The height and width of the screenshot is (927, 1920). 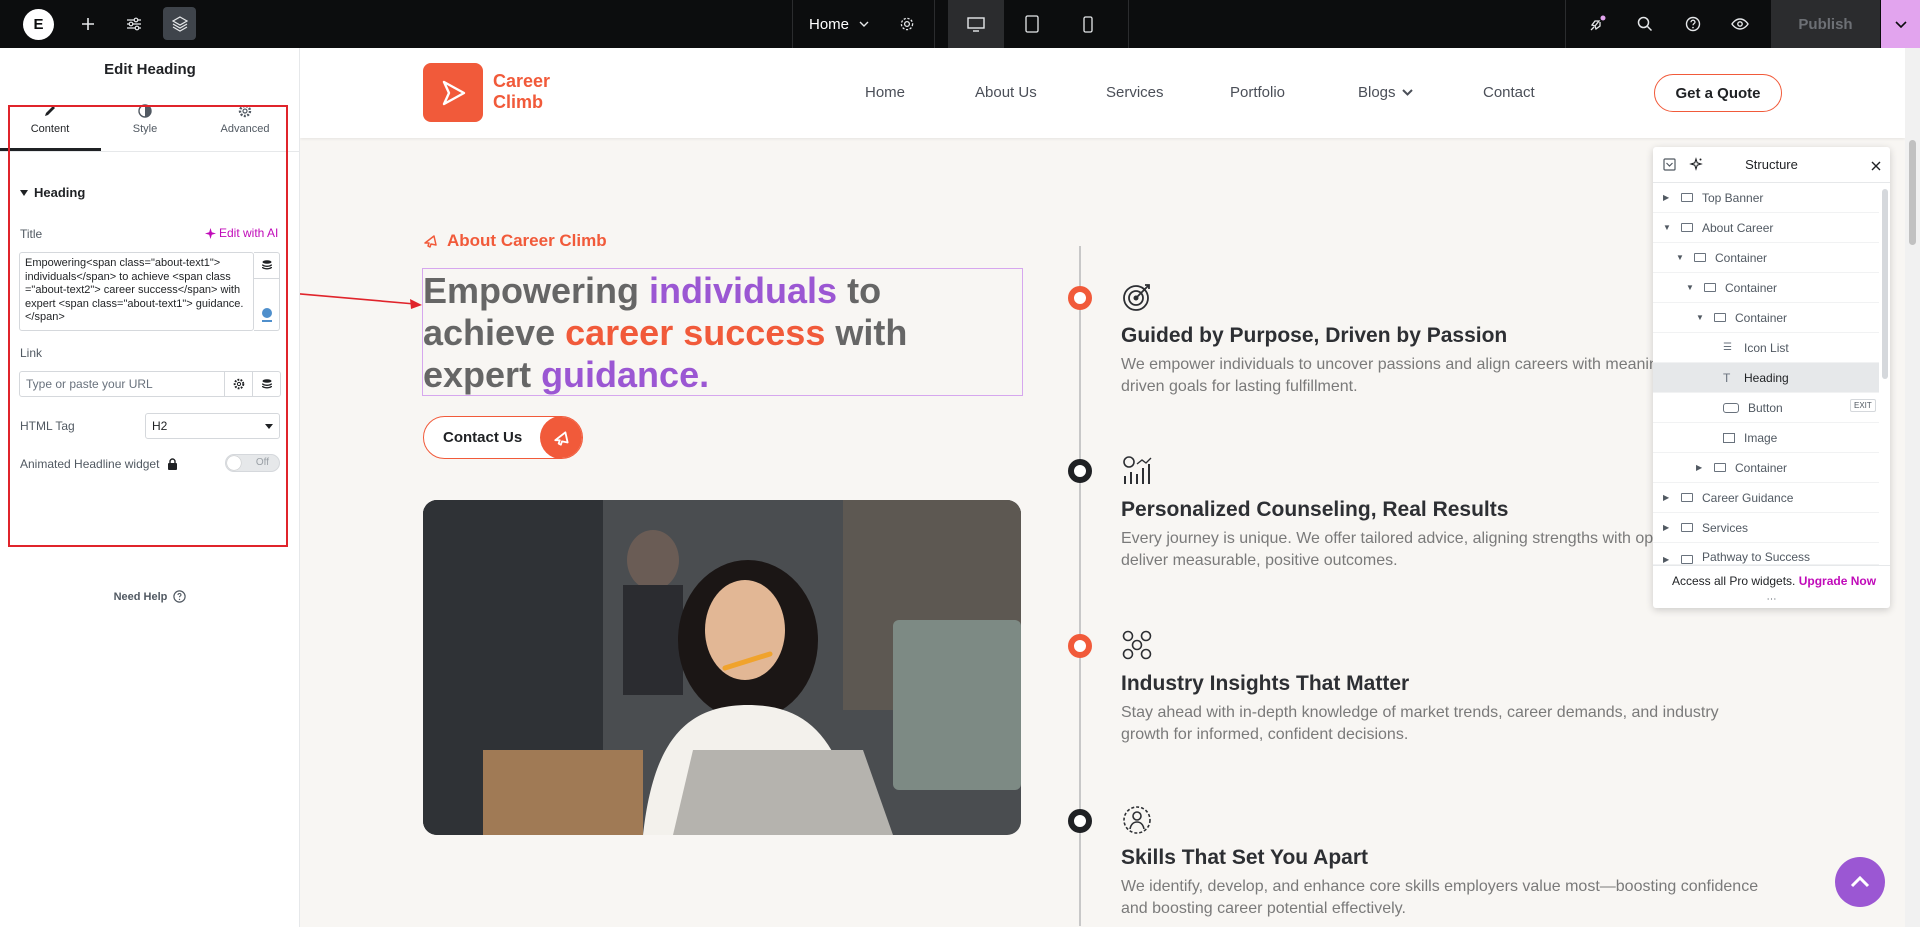 I want to click on pencil-icon, so click(x=50, y=111).